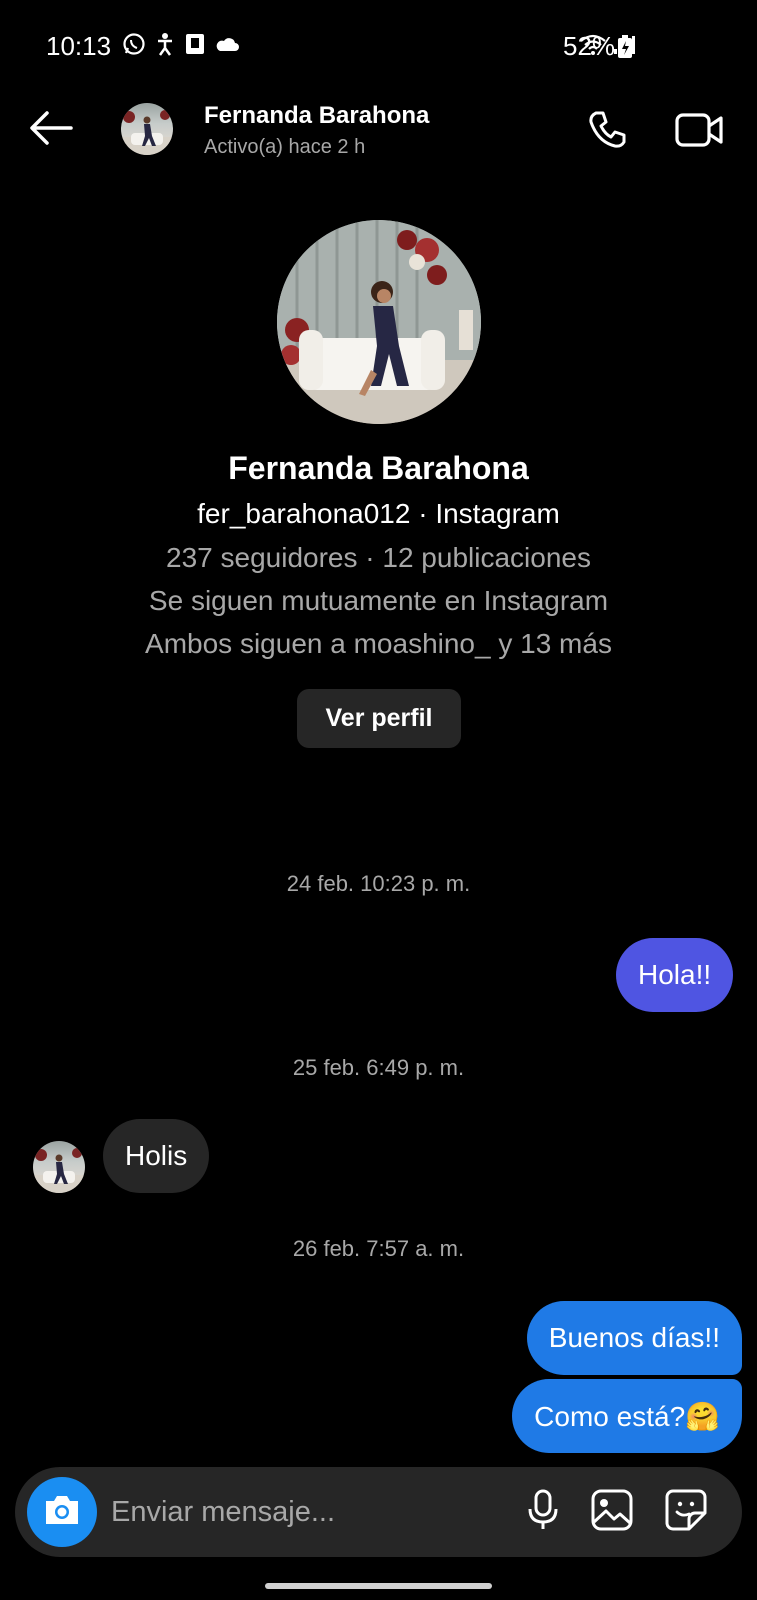  I want to click on voice-message-button, so click(543, 1512).